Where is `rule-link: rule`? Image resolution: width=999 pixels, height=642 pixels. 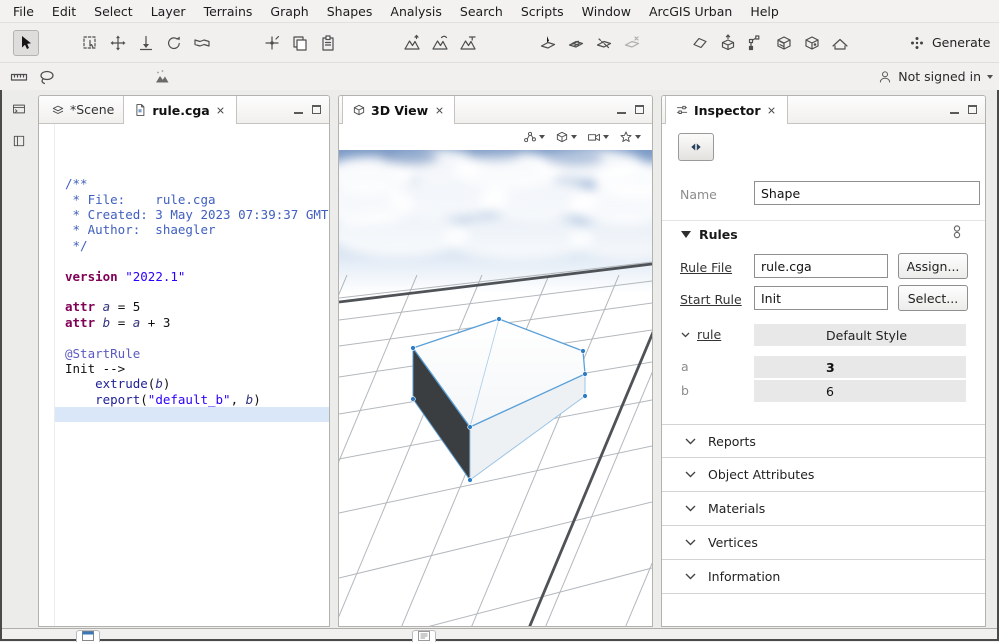 rule-link: rule is located at coordinates (709, 334).